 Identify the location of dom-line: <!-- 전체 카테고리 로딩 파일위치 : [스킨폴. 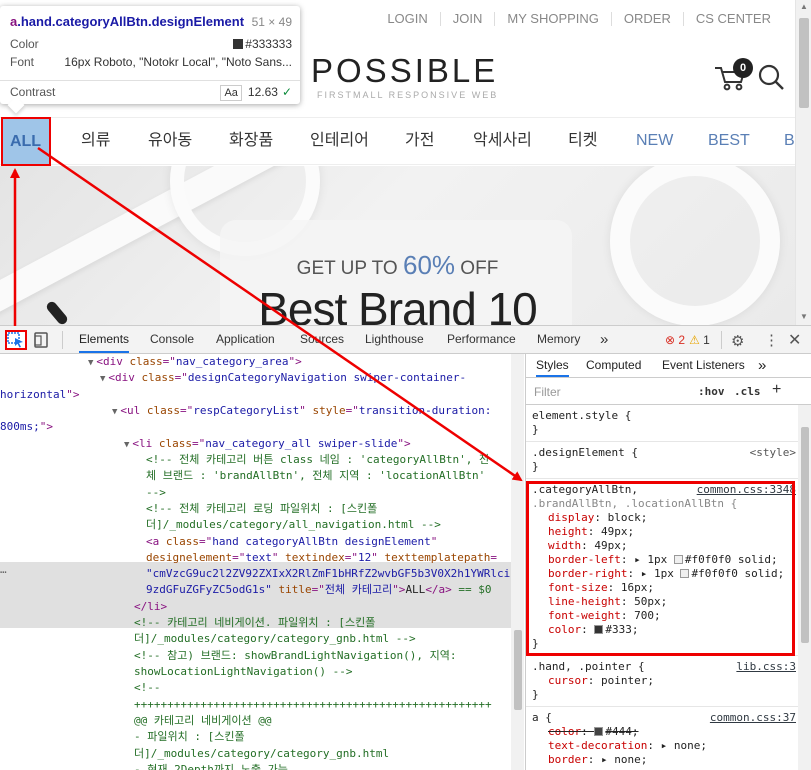
(261, 509).